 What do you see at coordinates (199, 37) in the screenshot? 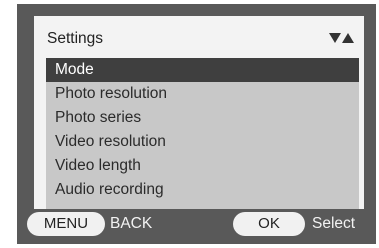
I see `settings-header: Settings` at bounding box center [199, 37].